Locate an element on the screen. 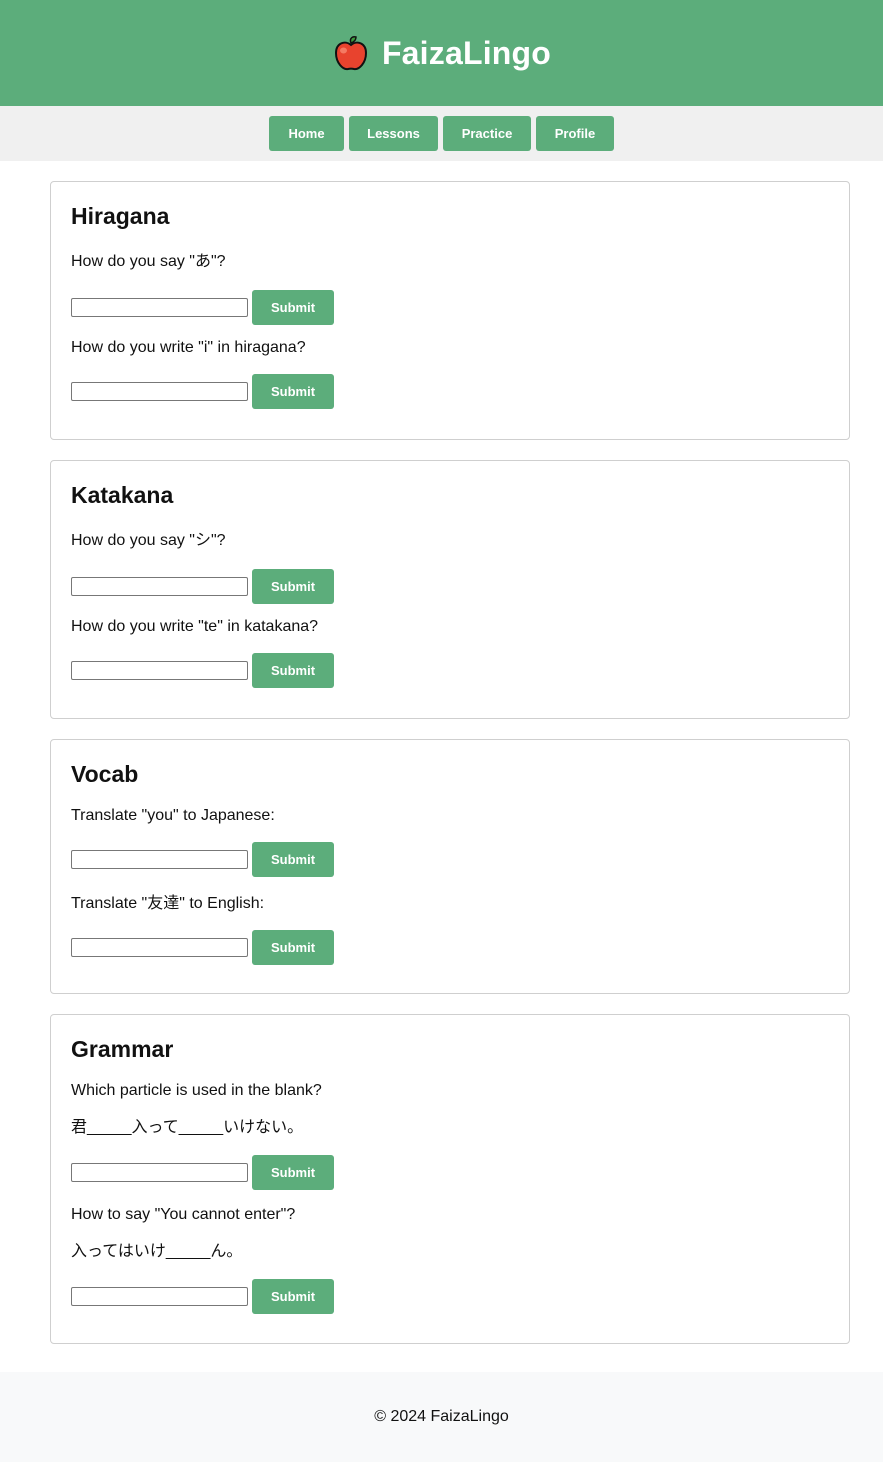 The image size is (883, 1462). site-footer: © 2024 FaizaLingo is located at coordinates (441, 1417).